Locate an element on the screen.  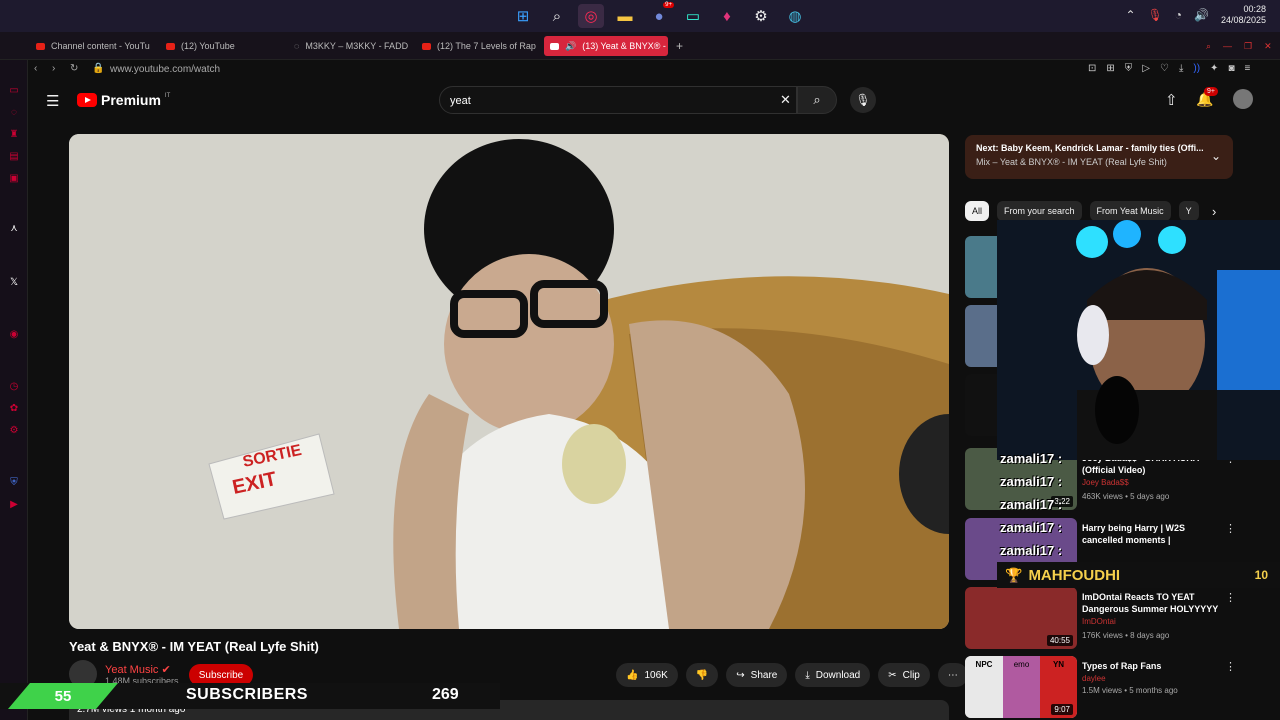
history-icon: ◷ is located at coordinates (14, 386).